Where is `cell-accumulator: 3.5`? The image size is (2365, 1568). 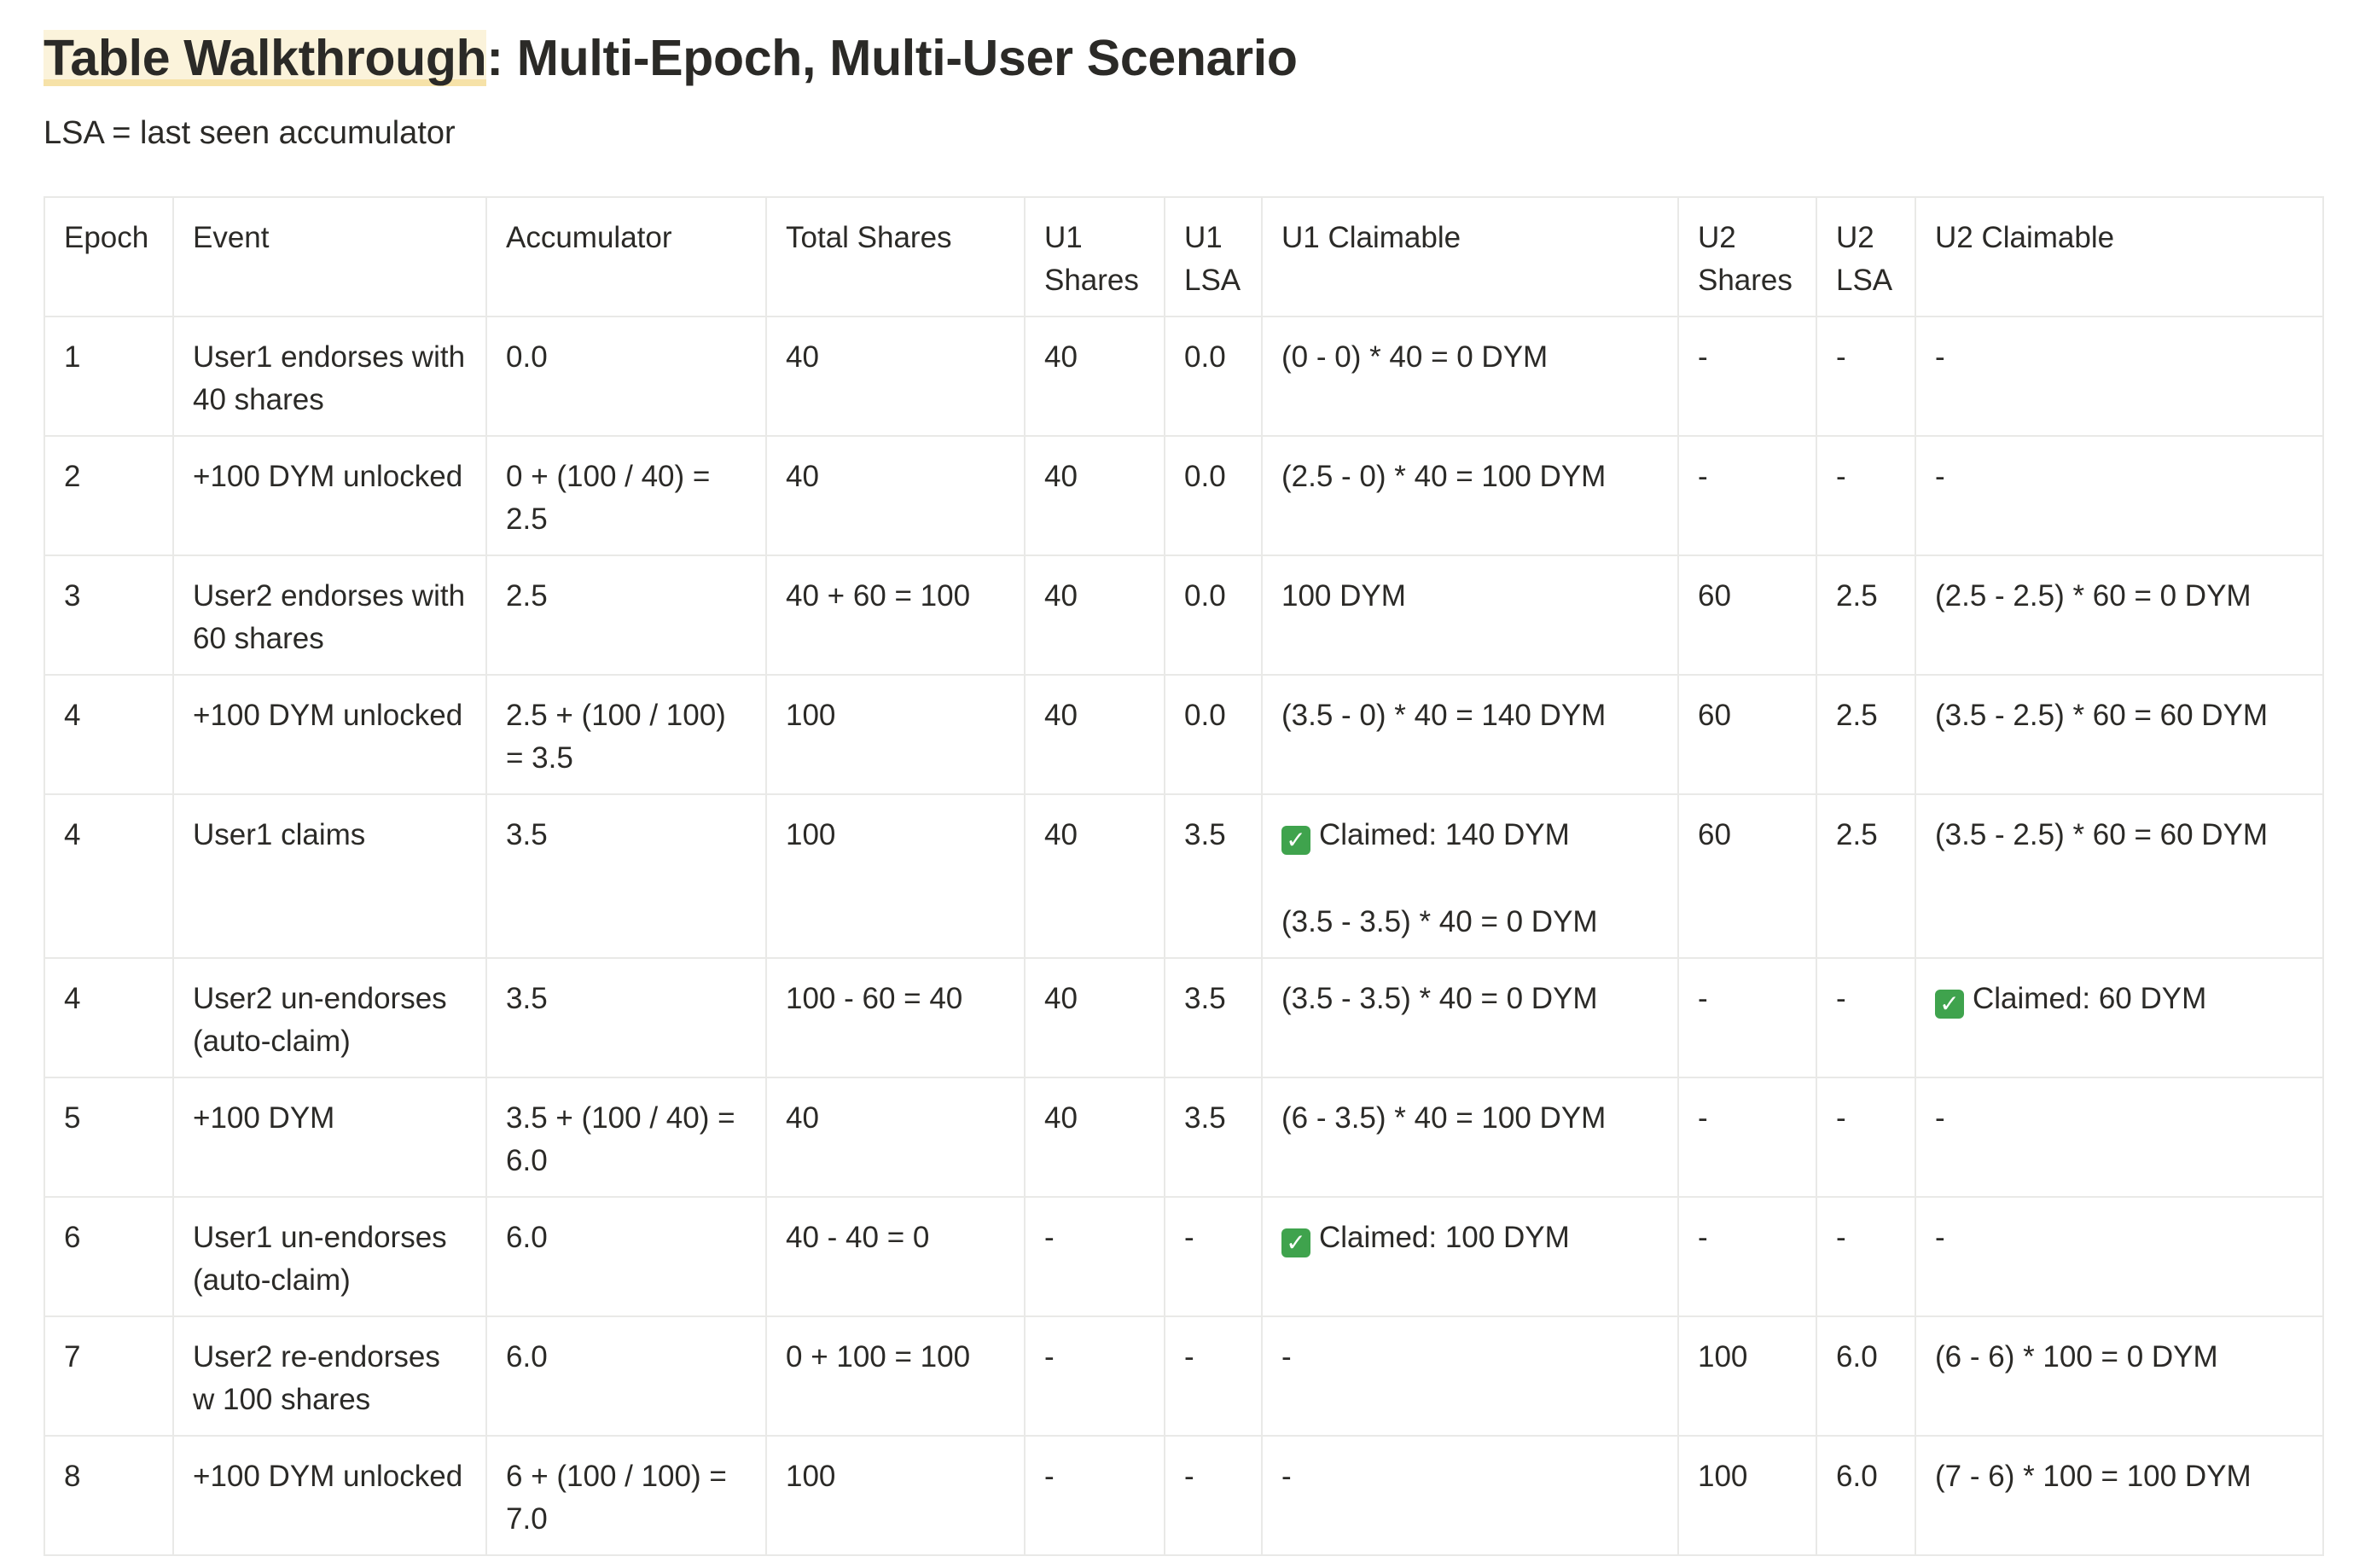
cell-accumulator: 3.5 is located at coordinates (626, 876).